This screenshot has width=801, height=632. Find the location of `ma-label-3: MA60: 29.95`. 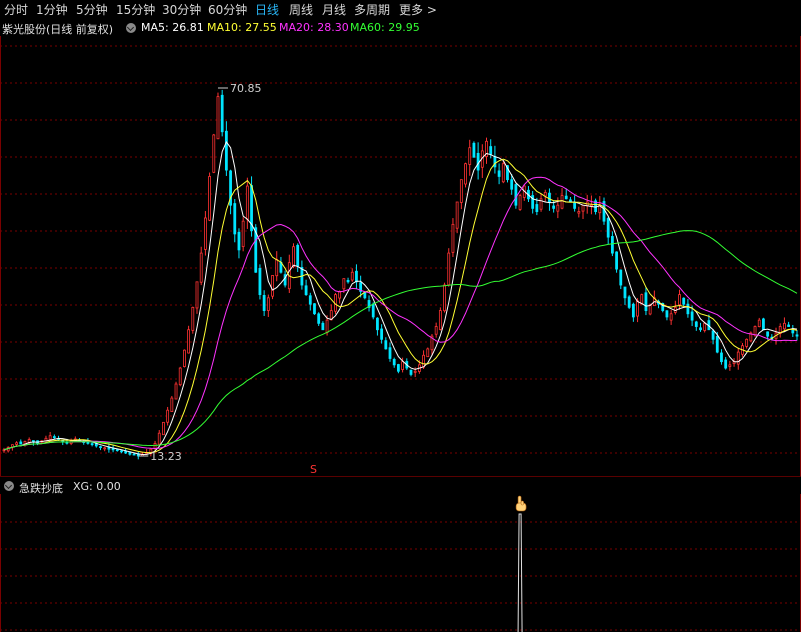

ma-label-3: MA60: 29.95 is located at coordinates (385, 27).